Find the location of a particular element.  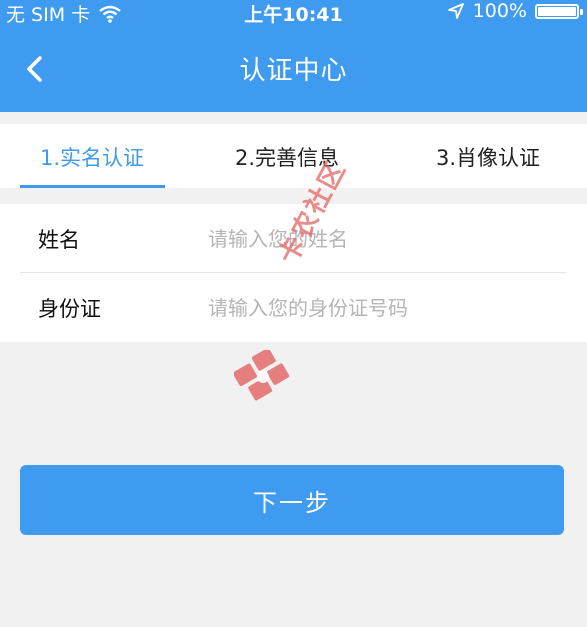

battery-fill is located at coordinates (557, 11).